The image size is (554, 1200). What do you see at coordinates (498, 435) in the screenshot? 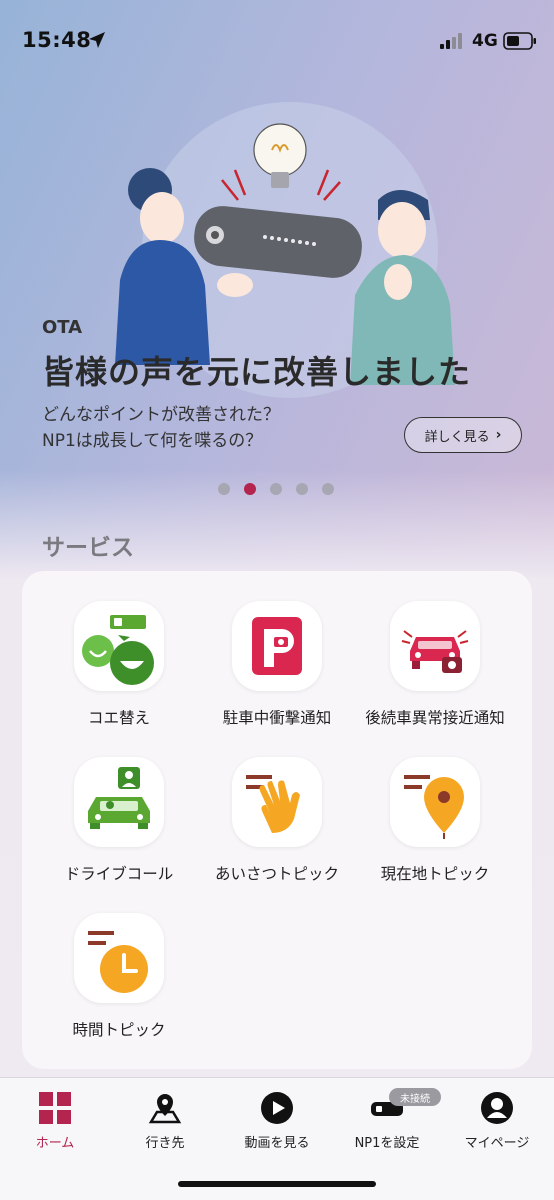
I see `chevron-right-icon: ›` at bounding box center [498, 435].